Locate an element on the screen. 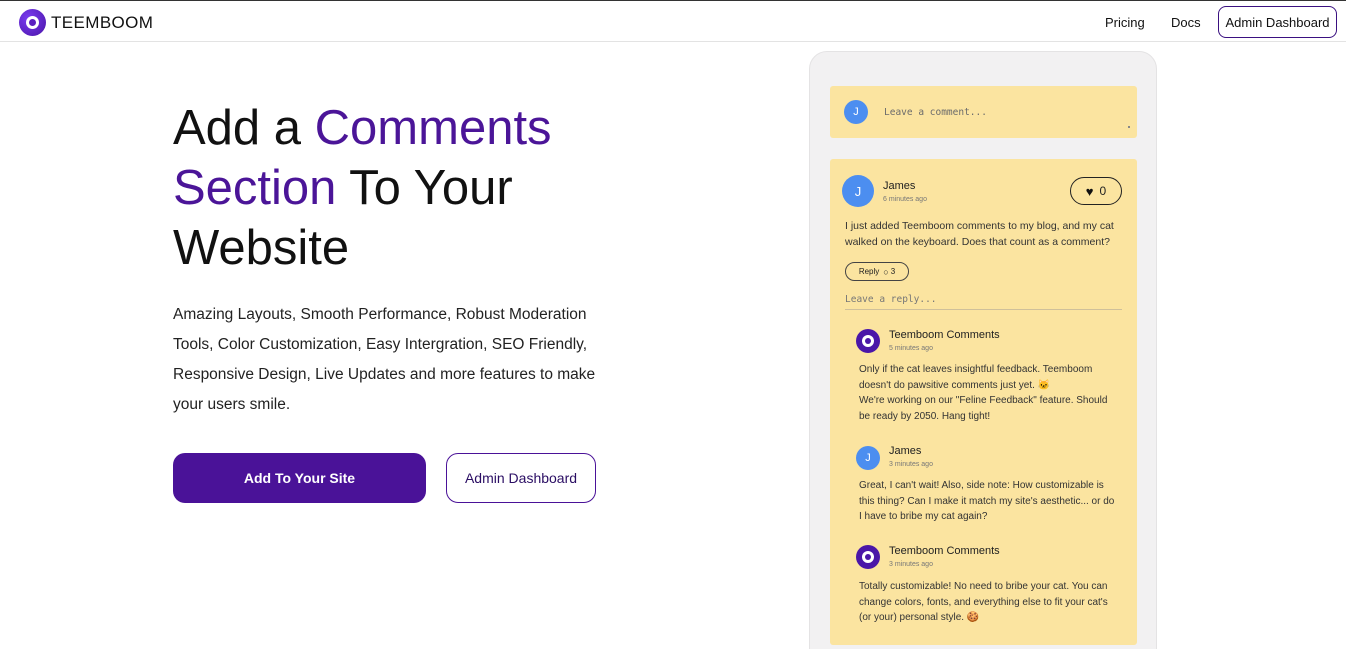  nav-docs-link: Docs is located at coordinates (1186, 22).